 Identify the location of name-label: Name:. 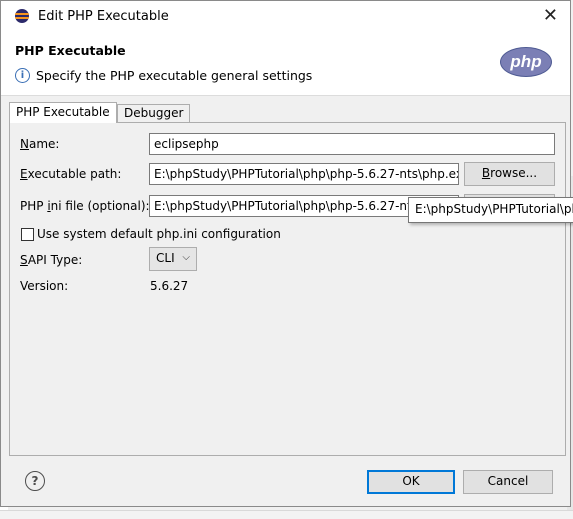
(40, 144).